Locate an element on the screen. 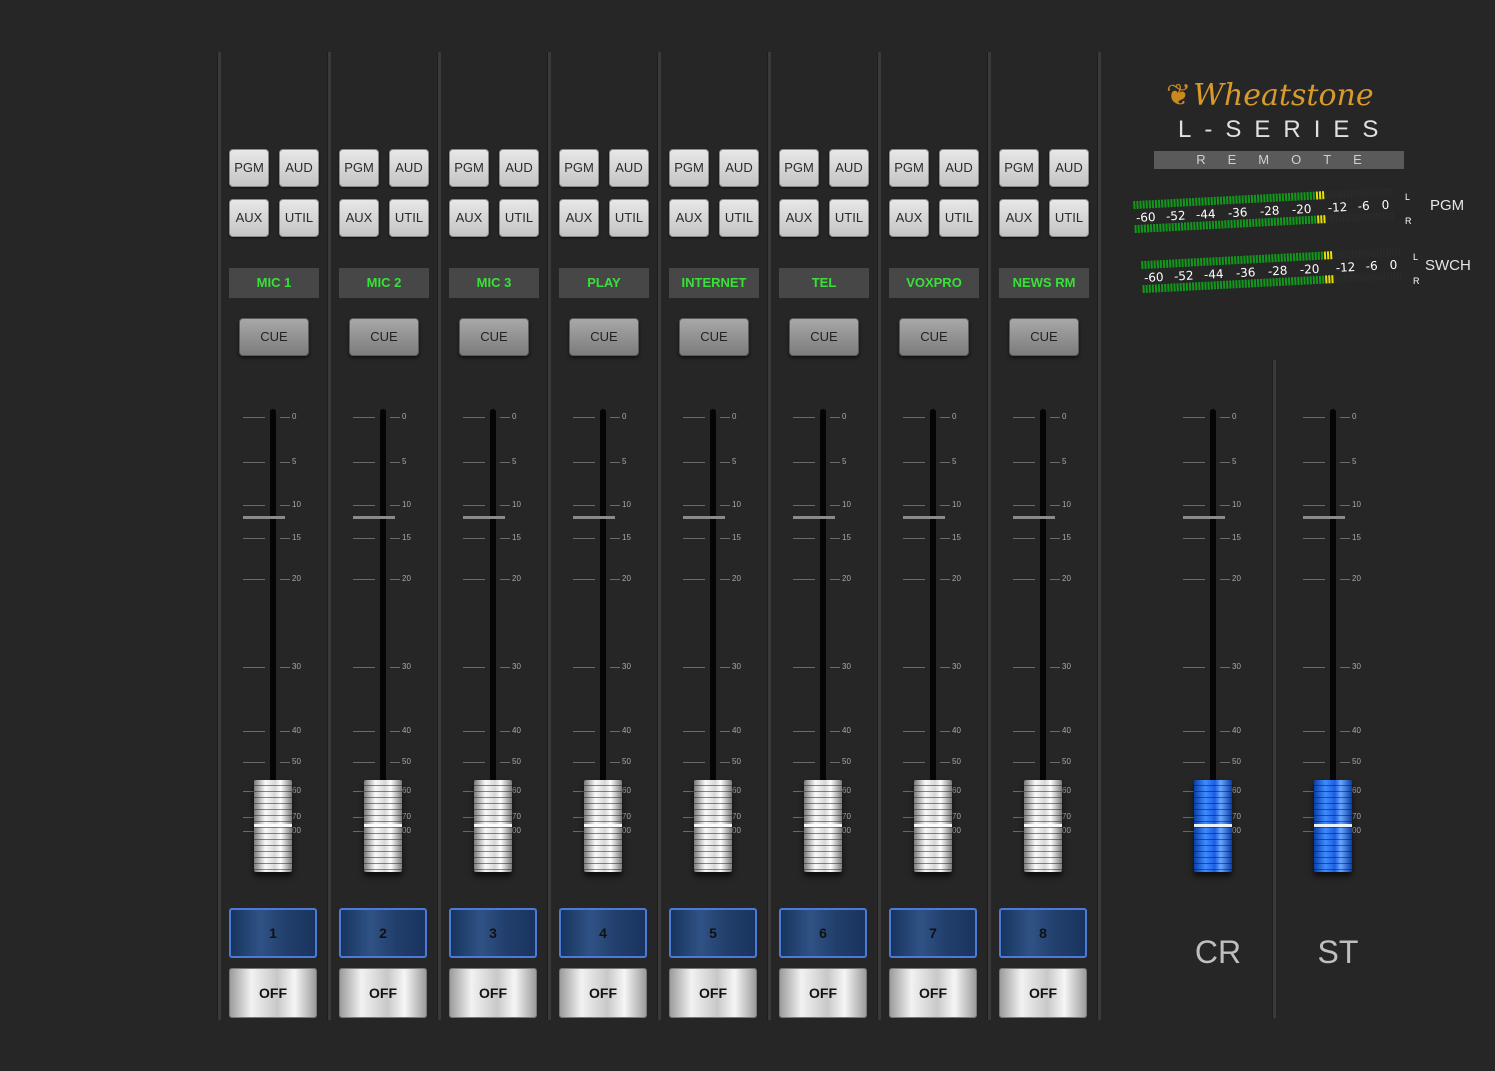  channel-number-button: 2 is located at coordinates (383, 933).